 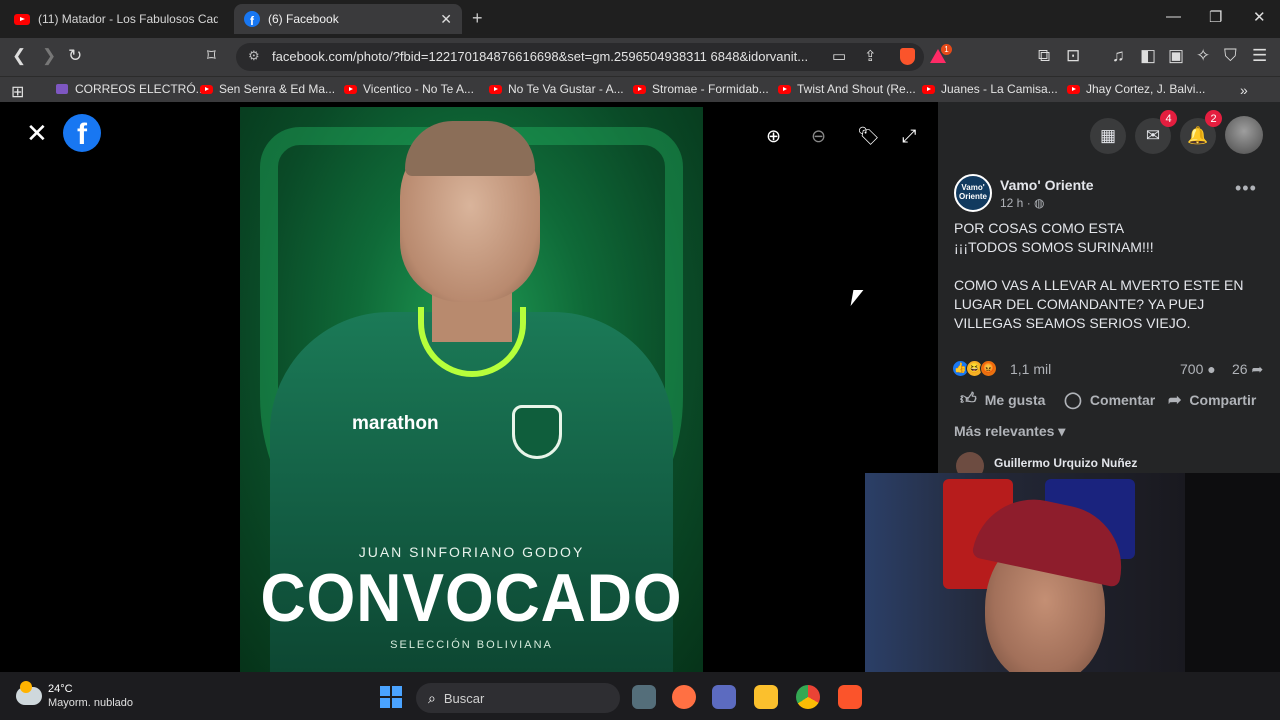 I want to click on forward-button: ❯, so click(x=49, y=56).